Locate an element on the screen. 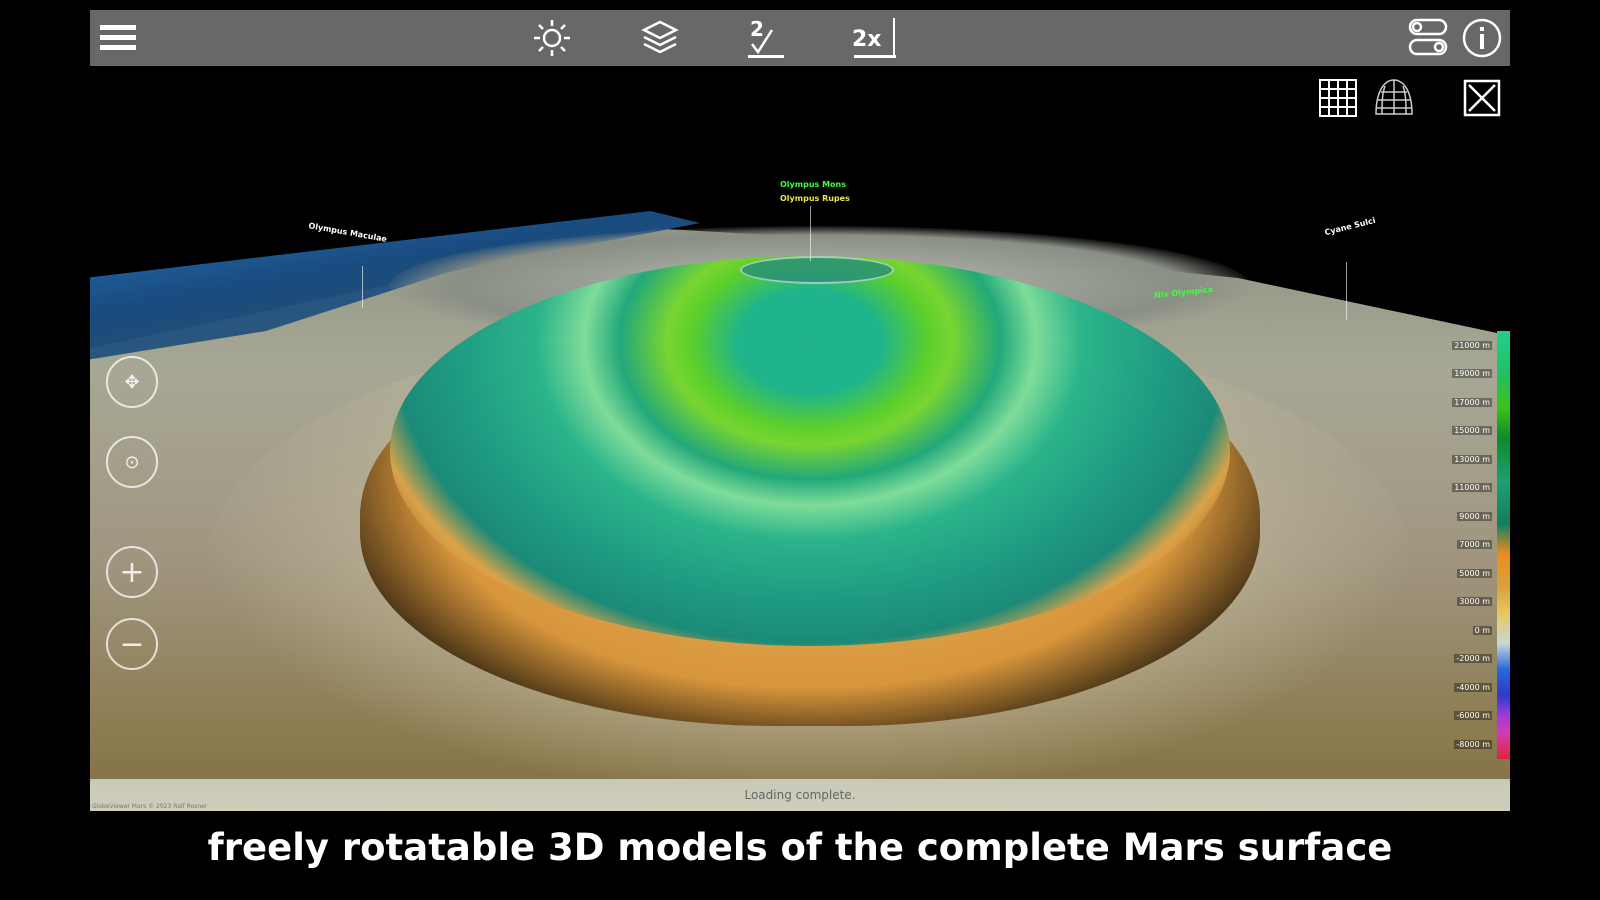  rotate-button: ⊙ is located at coordinates (132, 462).